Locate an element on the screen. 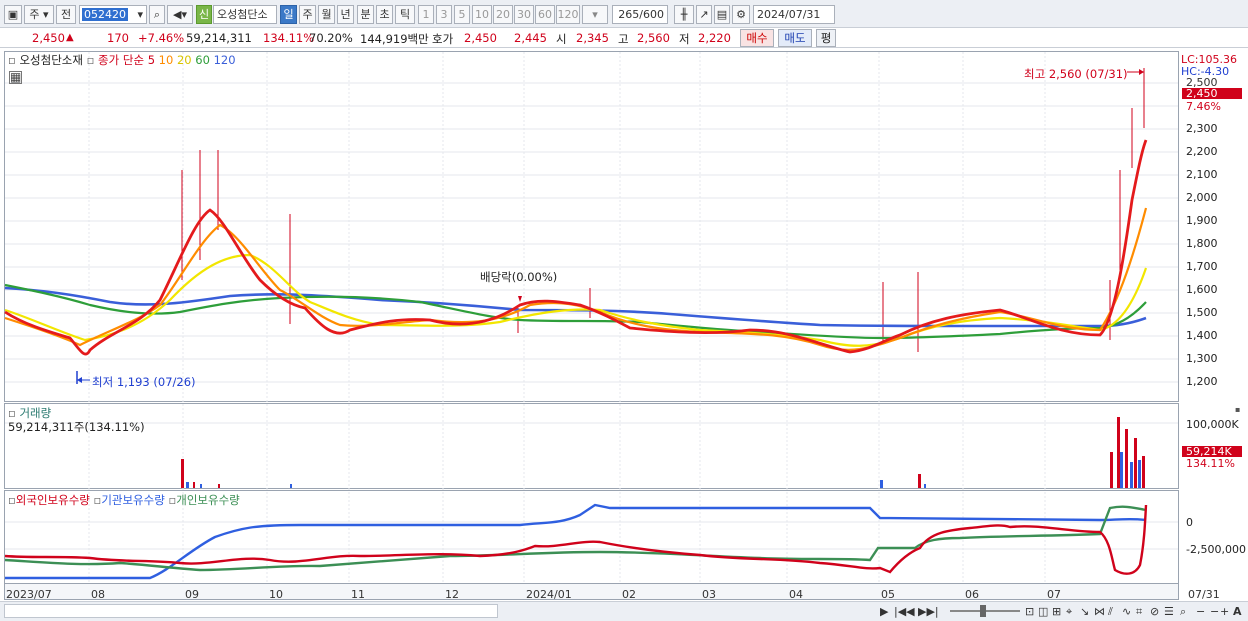 This screenshot has height=621, width=1248. period-icon: ◫ is located at coordinates (1043, 611).